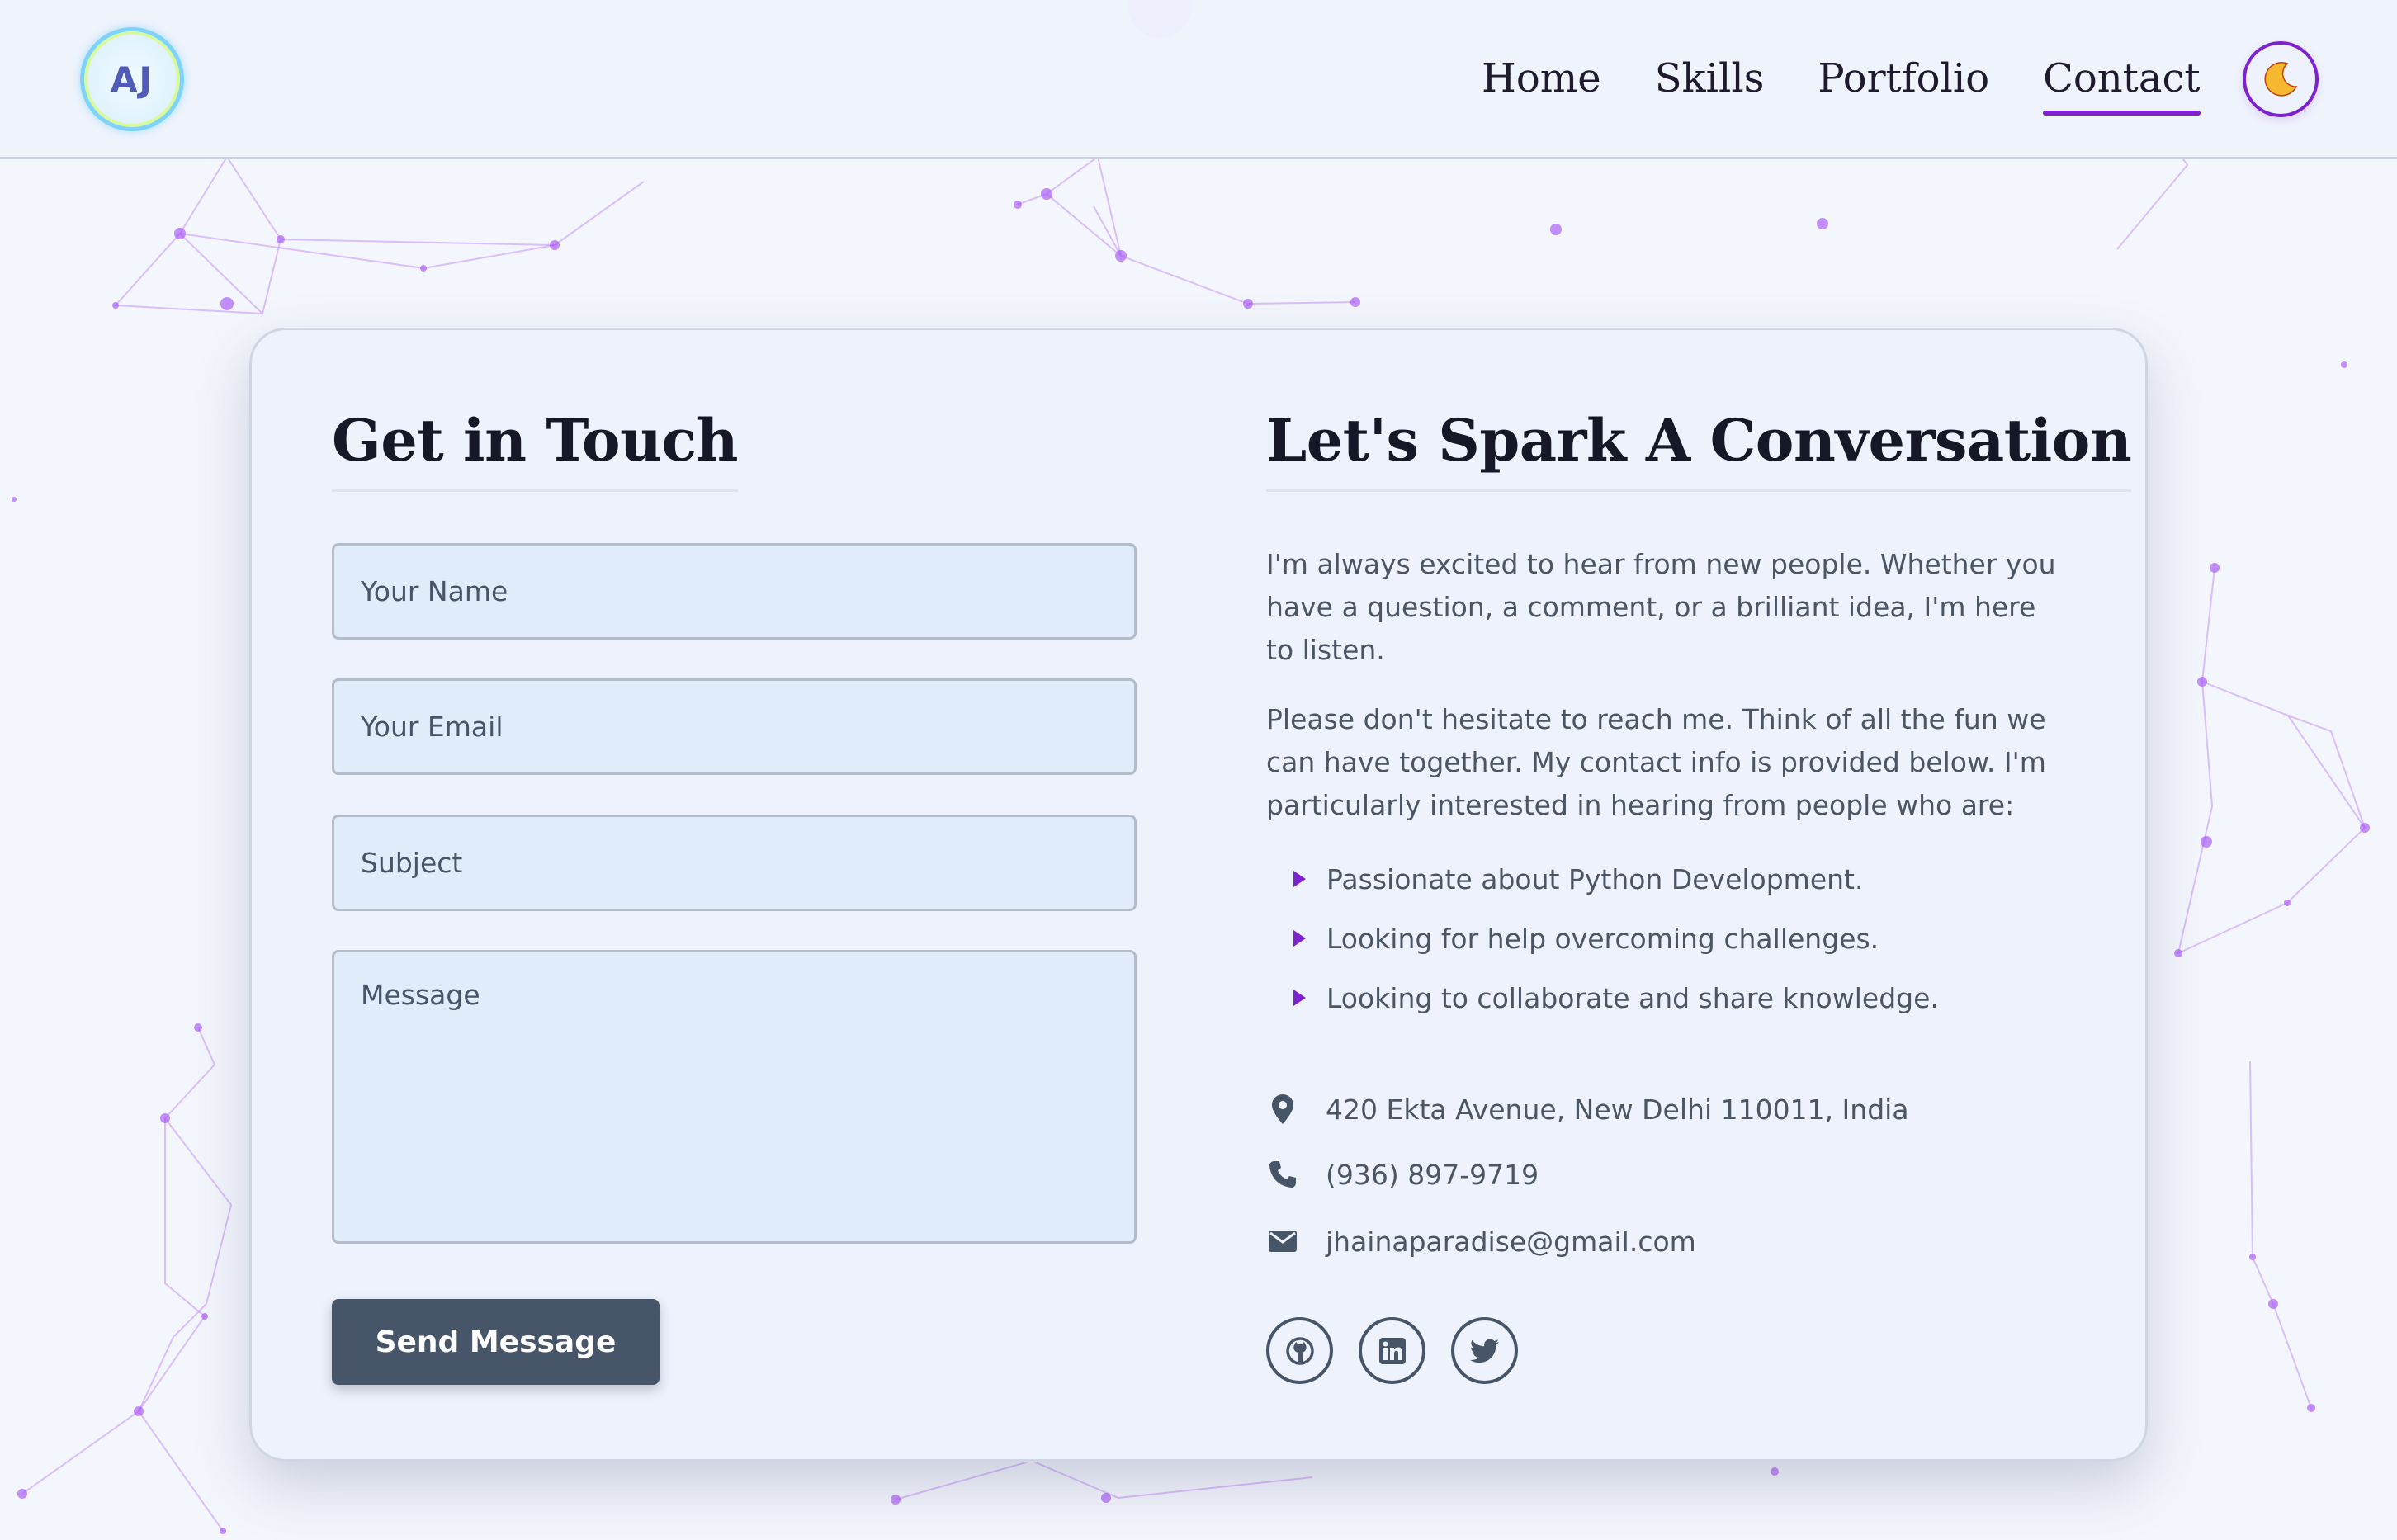  I want to click on navbar: AJ Home Skills Portfolio Contact, so click(1198, 79).